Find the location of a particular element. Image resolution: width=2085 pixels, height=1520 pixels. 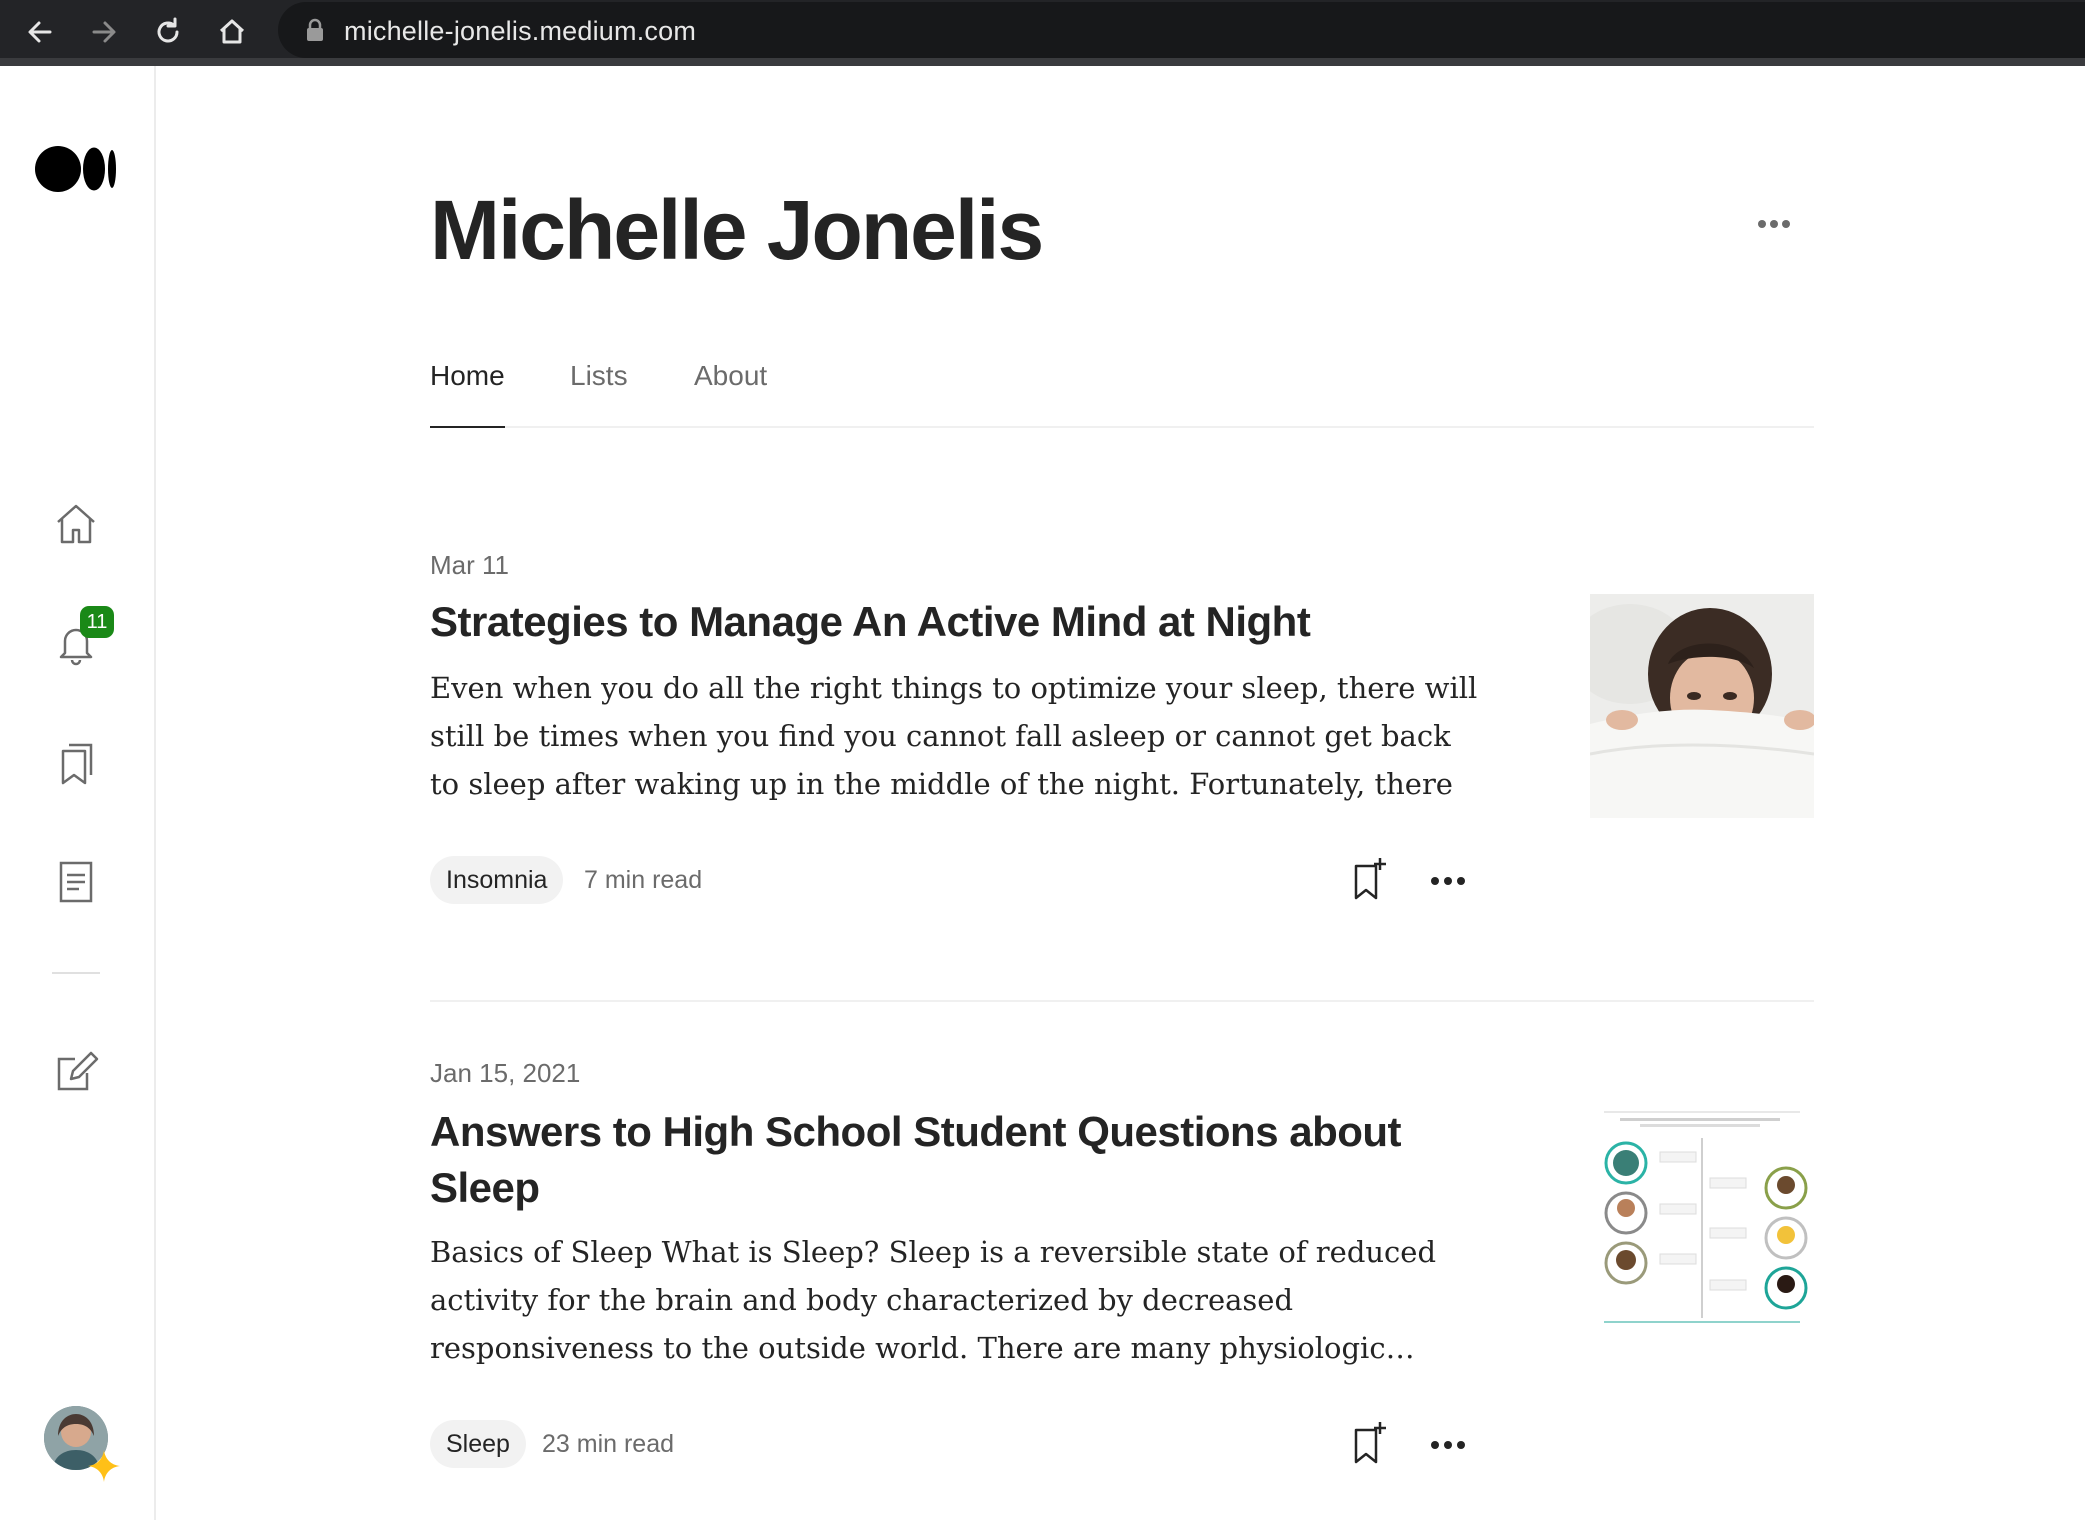

sidebar-write is located at coordinates (76, 1072).